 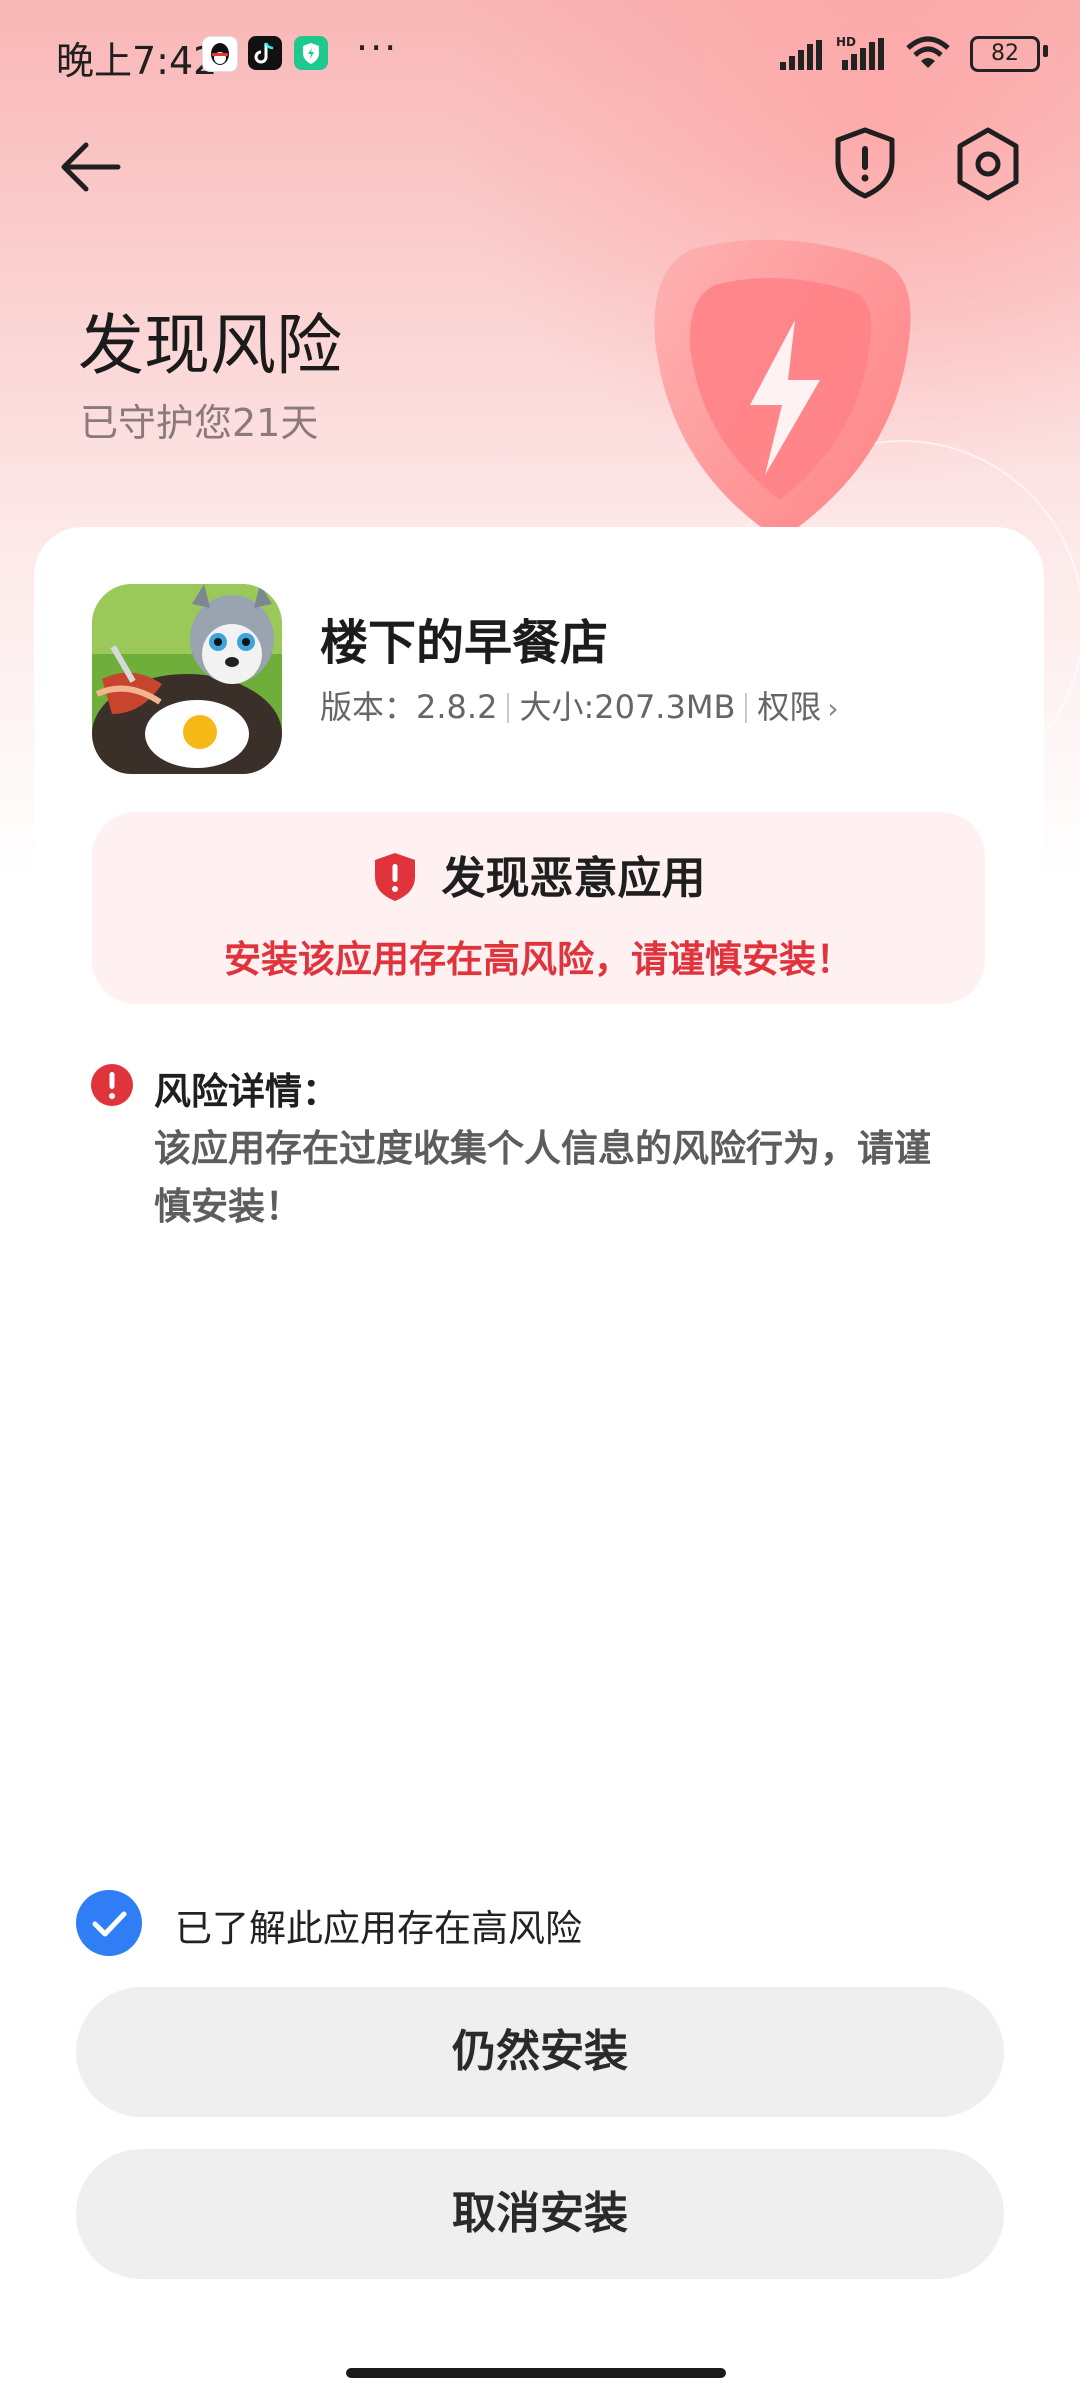 What do you see at coordinates (540, 2214) in the screenshot?
I see `cancel-install-button: 取消安装` at bounding box center [540, 2214].